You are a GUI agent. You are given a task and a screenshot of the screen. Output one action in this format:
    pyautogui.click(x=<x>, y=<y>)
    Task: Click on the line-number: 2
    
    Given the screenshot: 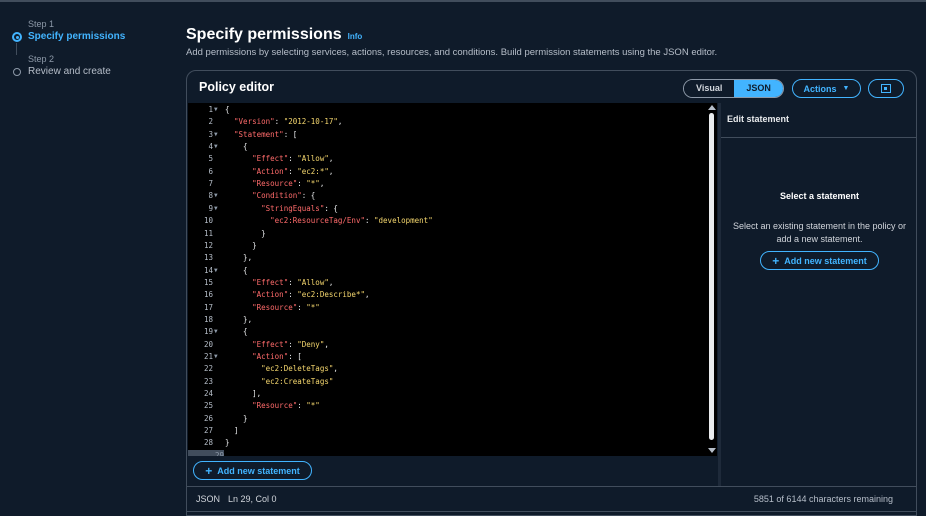 What is the action you would take?
    pyautogui.click(x=210, y=122)
    